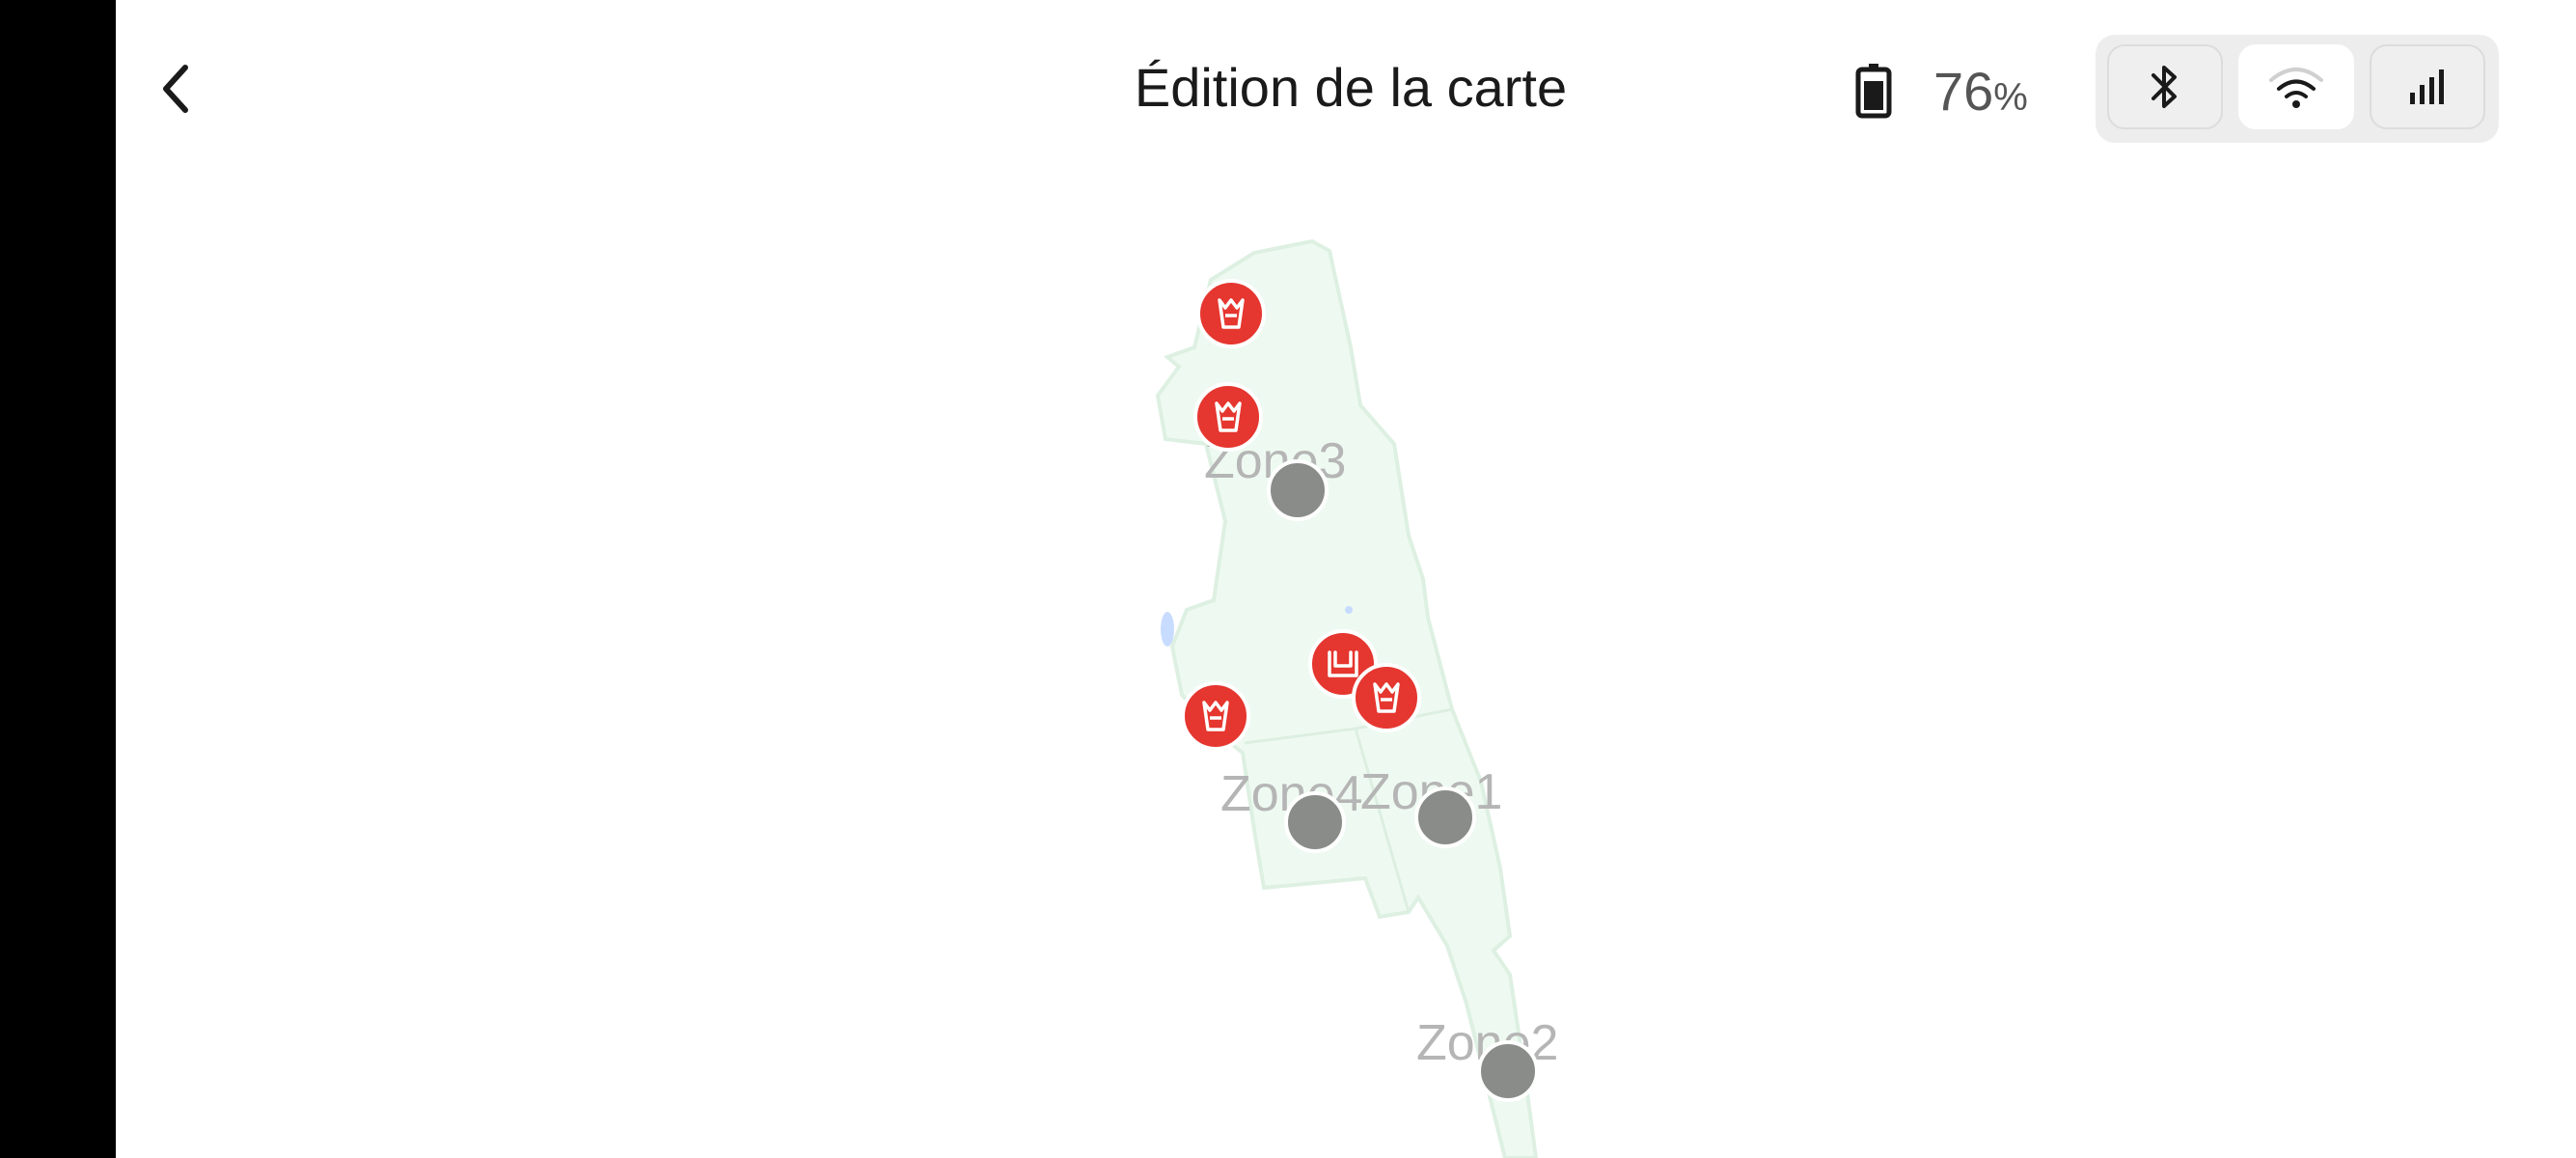 The height and width of the screenshot is (1158, 2576). What do you see at coordinates (1508, 1071) in the screenshot?
I see `zone-handle-zone2` at bounding box center [1508, 1071].